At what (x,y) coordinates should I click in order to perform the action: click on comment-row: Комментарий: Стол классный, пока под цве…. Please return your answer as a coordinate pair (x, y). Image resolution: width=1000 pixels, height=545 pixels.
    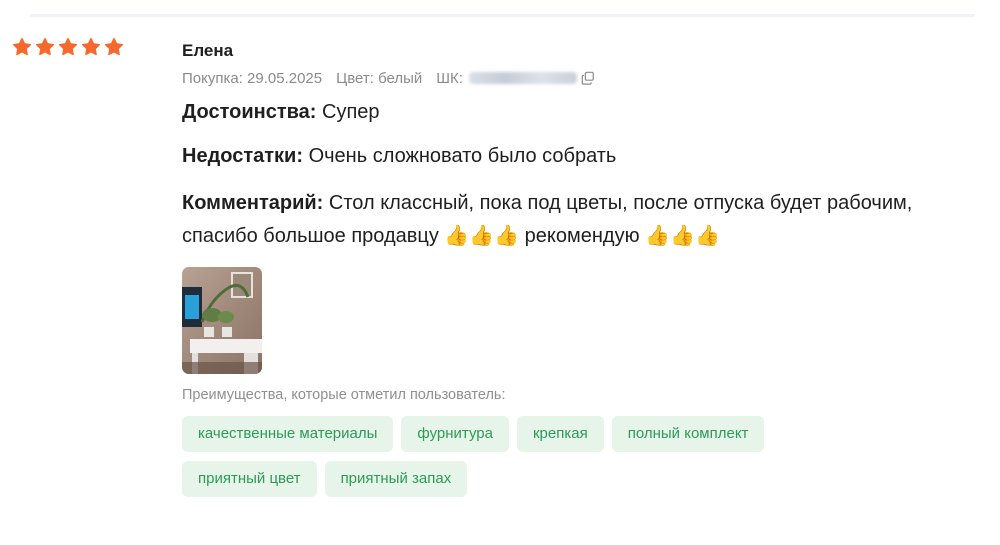
    Looking at the image, I should click on (577, 220).